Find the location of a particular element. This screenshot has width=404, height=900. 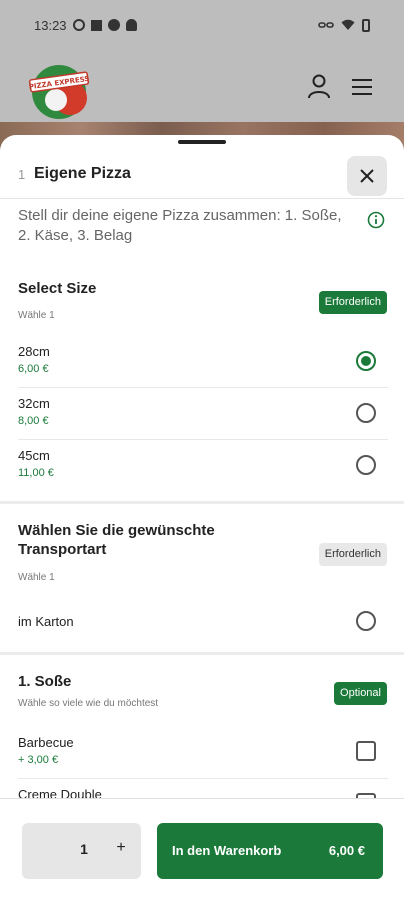

bottom-action-bar: 1 + In den Warenkorb 6,00 € is located at coordinates (202, 849).